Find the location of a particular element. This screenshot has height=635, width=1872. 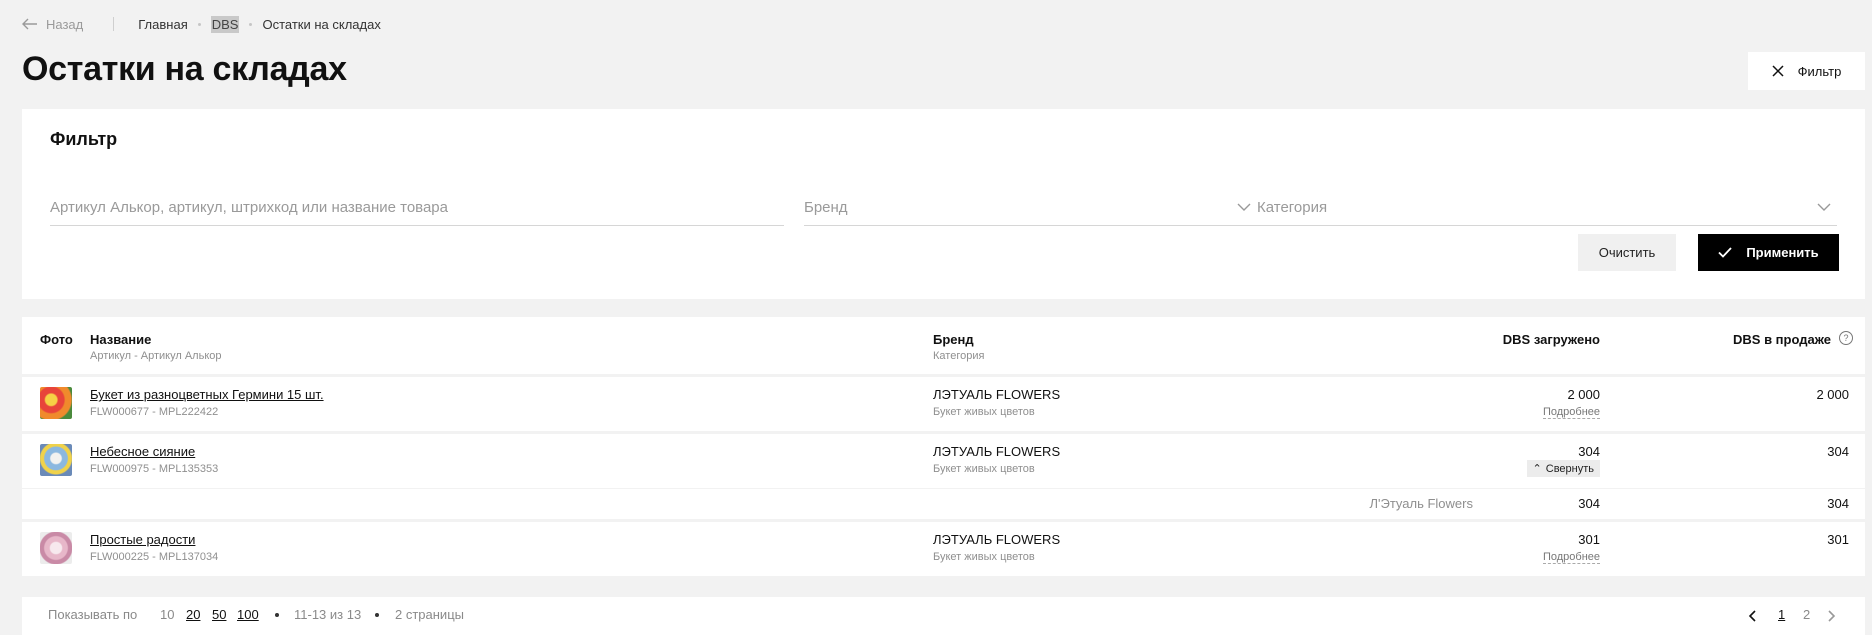

dbs-on-sale-value: 301 is located at coordinates (1838, 539).